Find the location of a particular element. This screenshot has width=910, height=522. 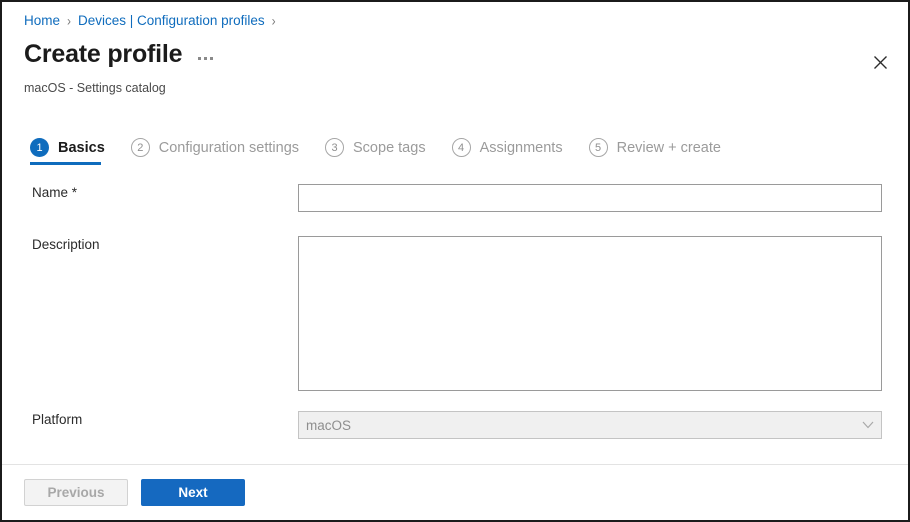

page-subtitle: macOS - Settings catalog is located at coordinates (95, 88).